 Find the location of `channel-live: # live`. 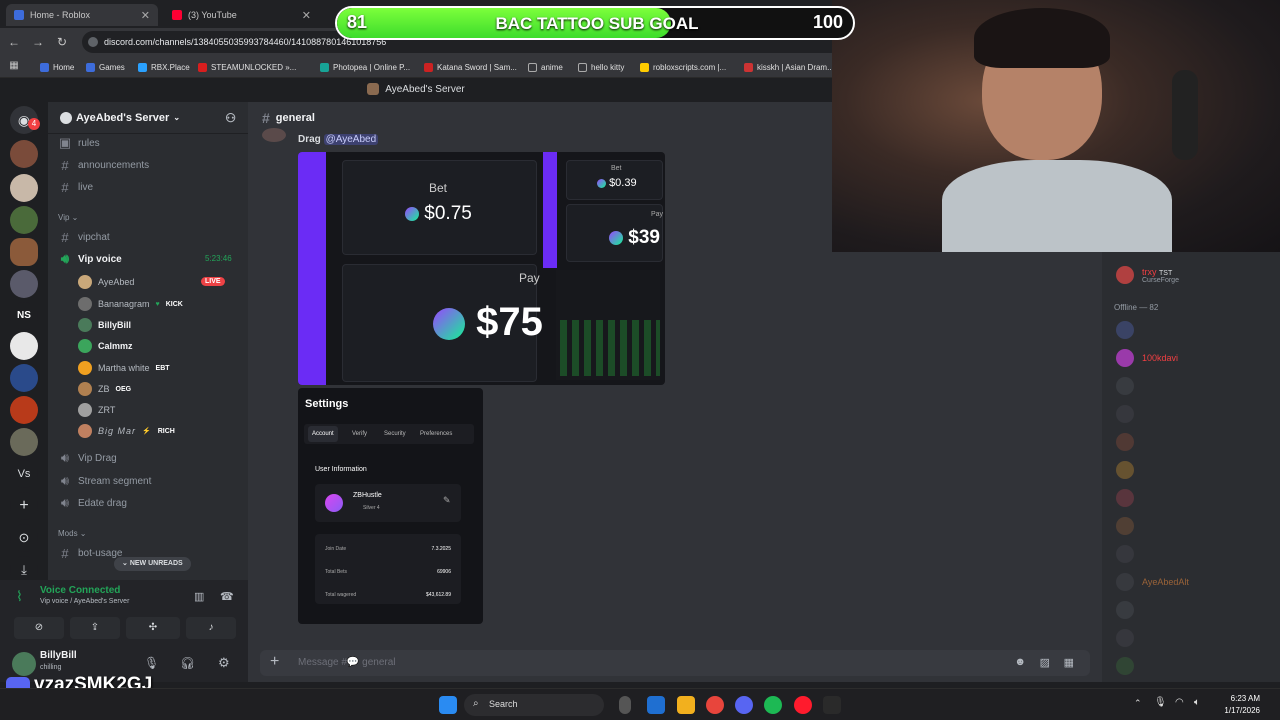

channel-live: # live is located at coordinates (75, 187).